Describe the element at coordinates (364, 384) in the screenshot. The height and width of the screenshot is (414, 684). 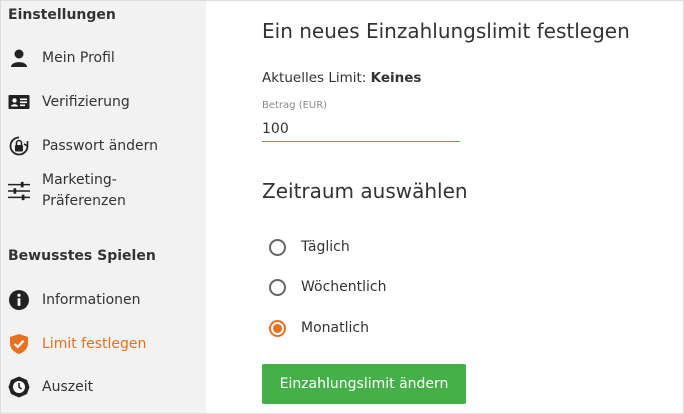
I see `change-deposit-limit-button: Einzahlungslimit ändern` at that location.